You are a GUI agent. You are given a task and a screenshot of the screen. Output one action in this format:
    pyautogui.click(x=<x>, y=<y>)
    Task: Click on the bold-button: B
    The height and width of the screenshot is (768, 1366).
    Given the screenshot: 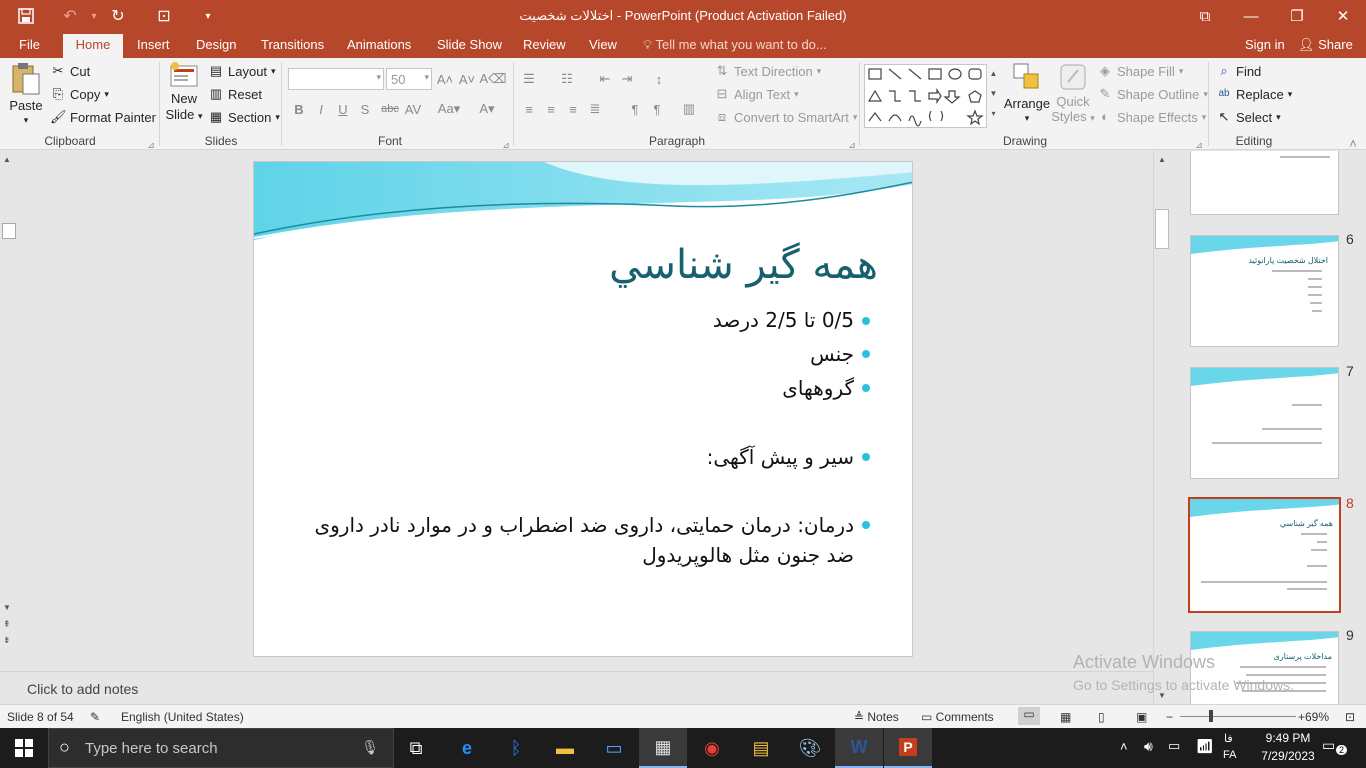 What is the action you would take?
    pyautogui.click(x=299, y=109)
    